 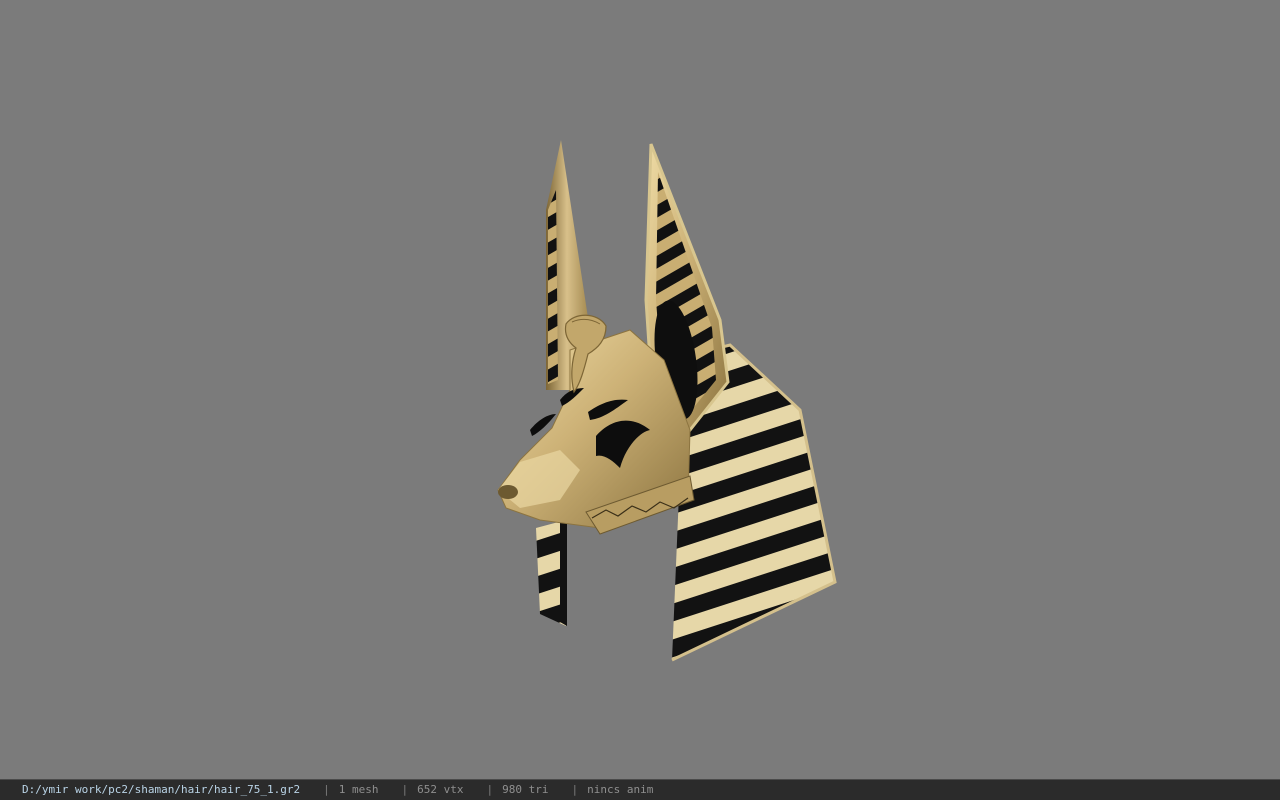 I want to click on jackal-head, so click(x=596, y=432).